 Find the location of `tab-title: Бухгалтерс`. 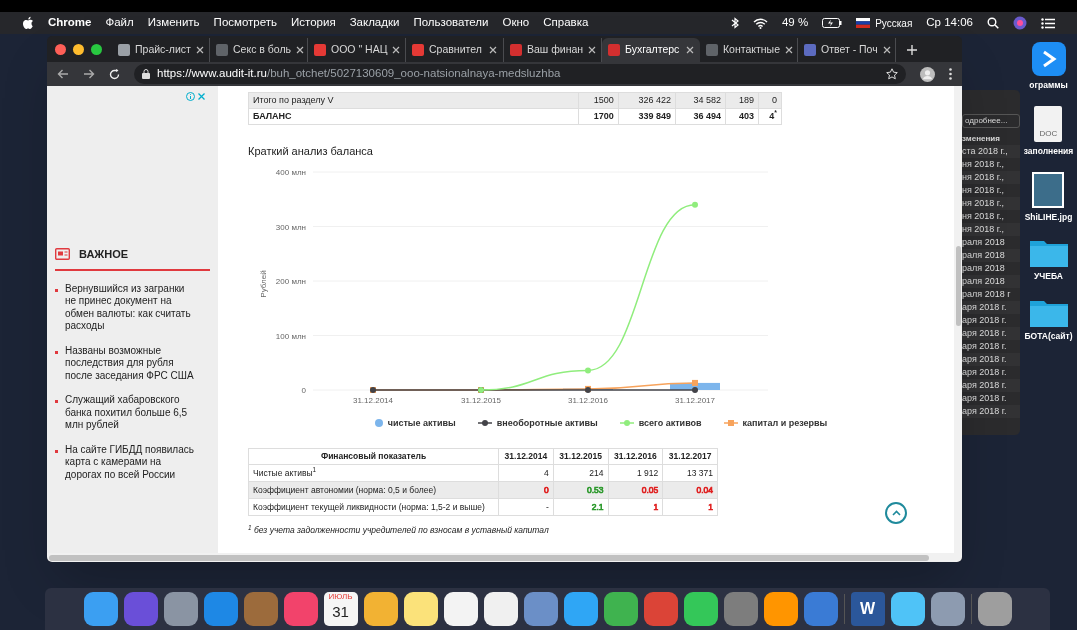

tab-title: Бухгалтерс is located at coordinates (653, 50).